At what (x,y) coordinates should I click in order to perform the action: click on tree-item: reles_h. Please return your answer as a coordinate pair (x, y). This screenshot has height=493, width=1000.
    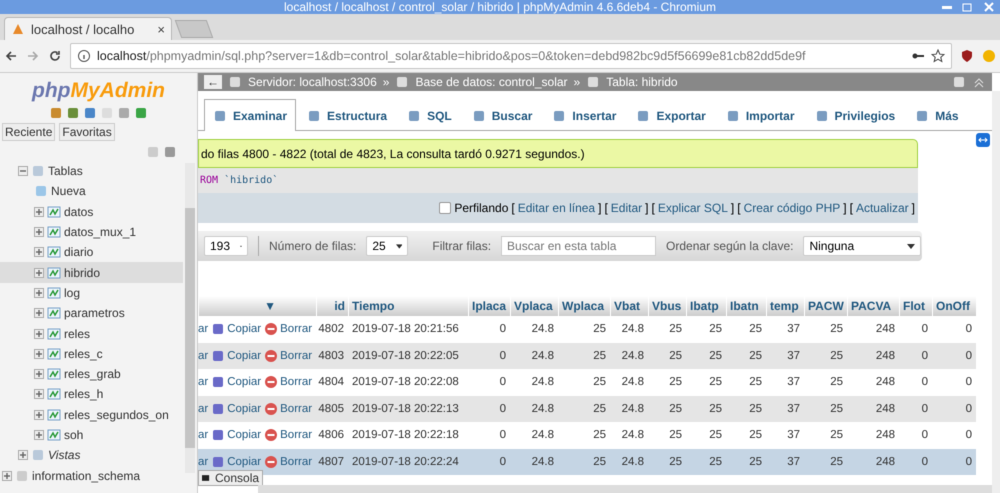
    Looking at the image, I should click on (91, 394).